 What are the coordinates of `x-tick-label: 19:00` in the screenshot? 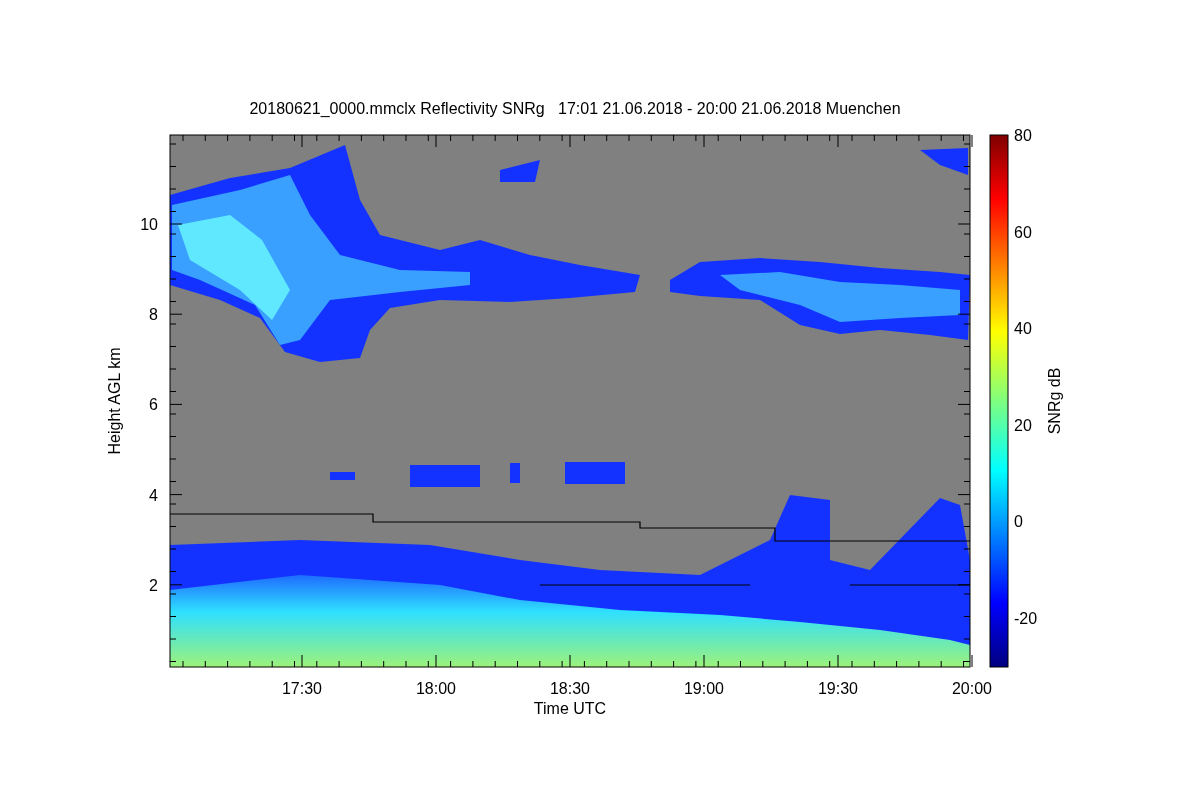 It's located at (704, 688).